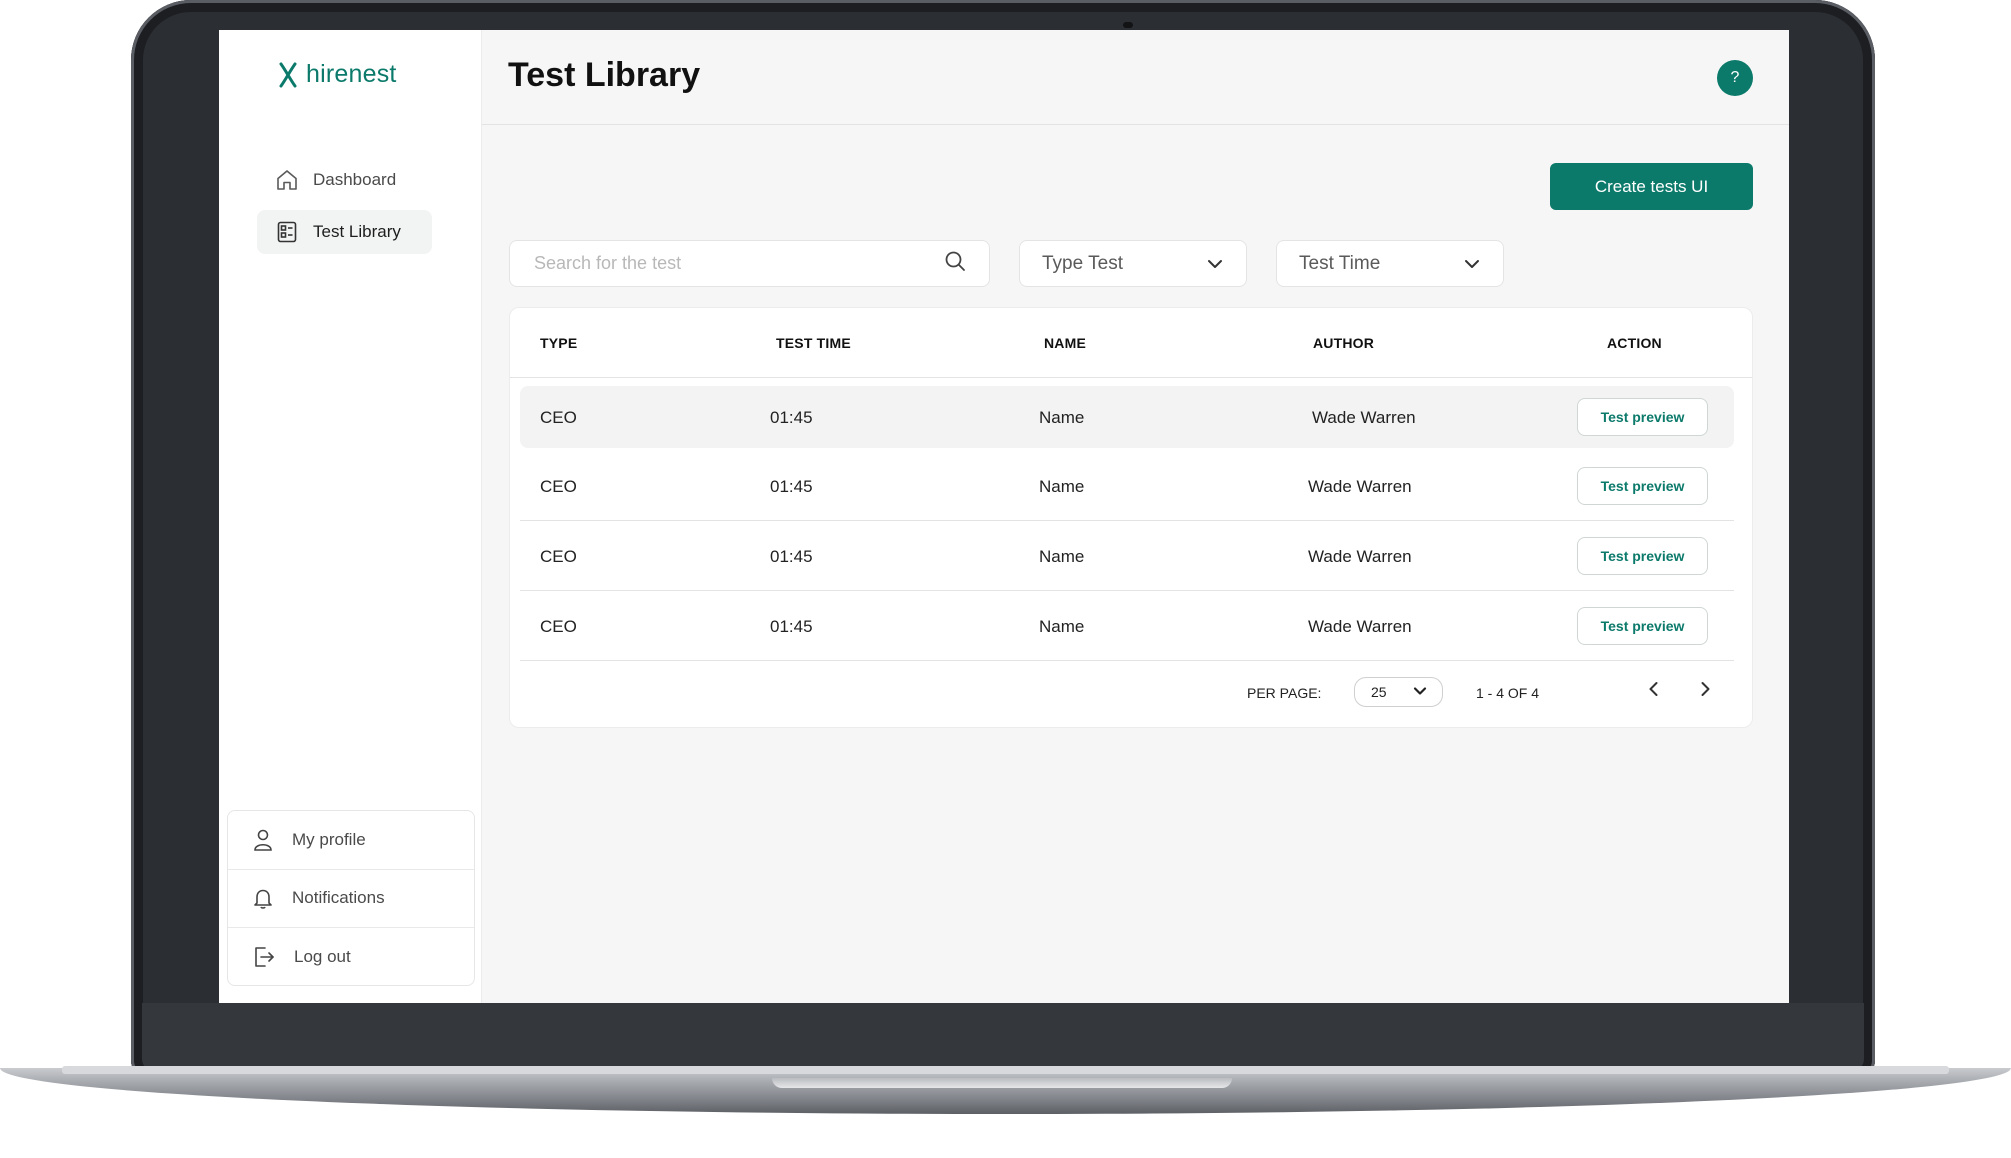  Describe the element at coordinates (287, 232) in the screenshot. I see `test-library-icon` at that location.